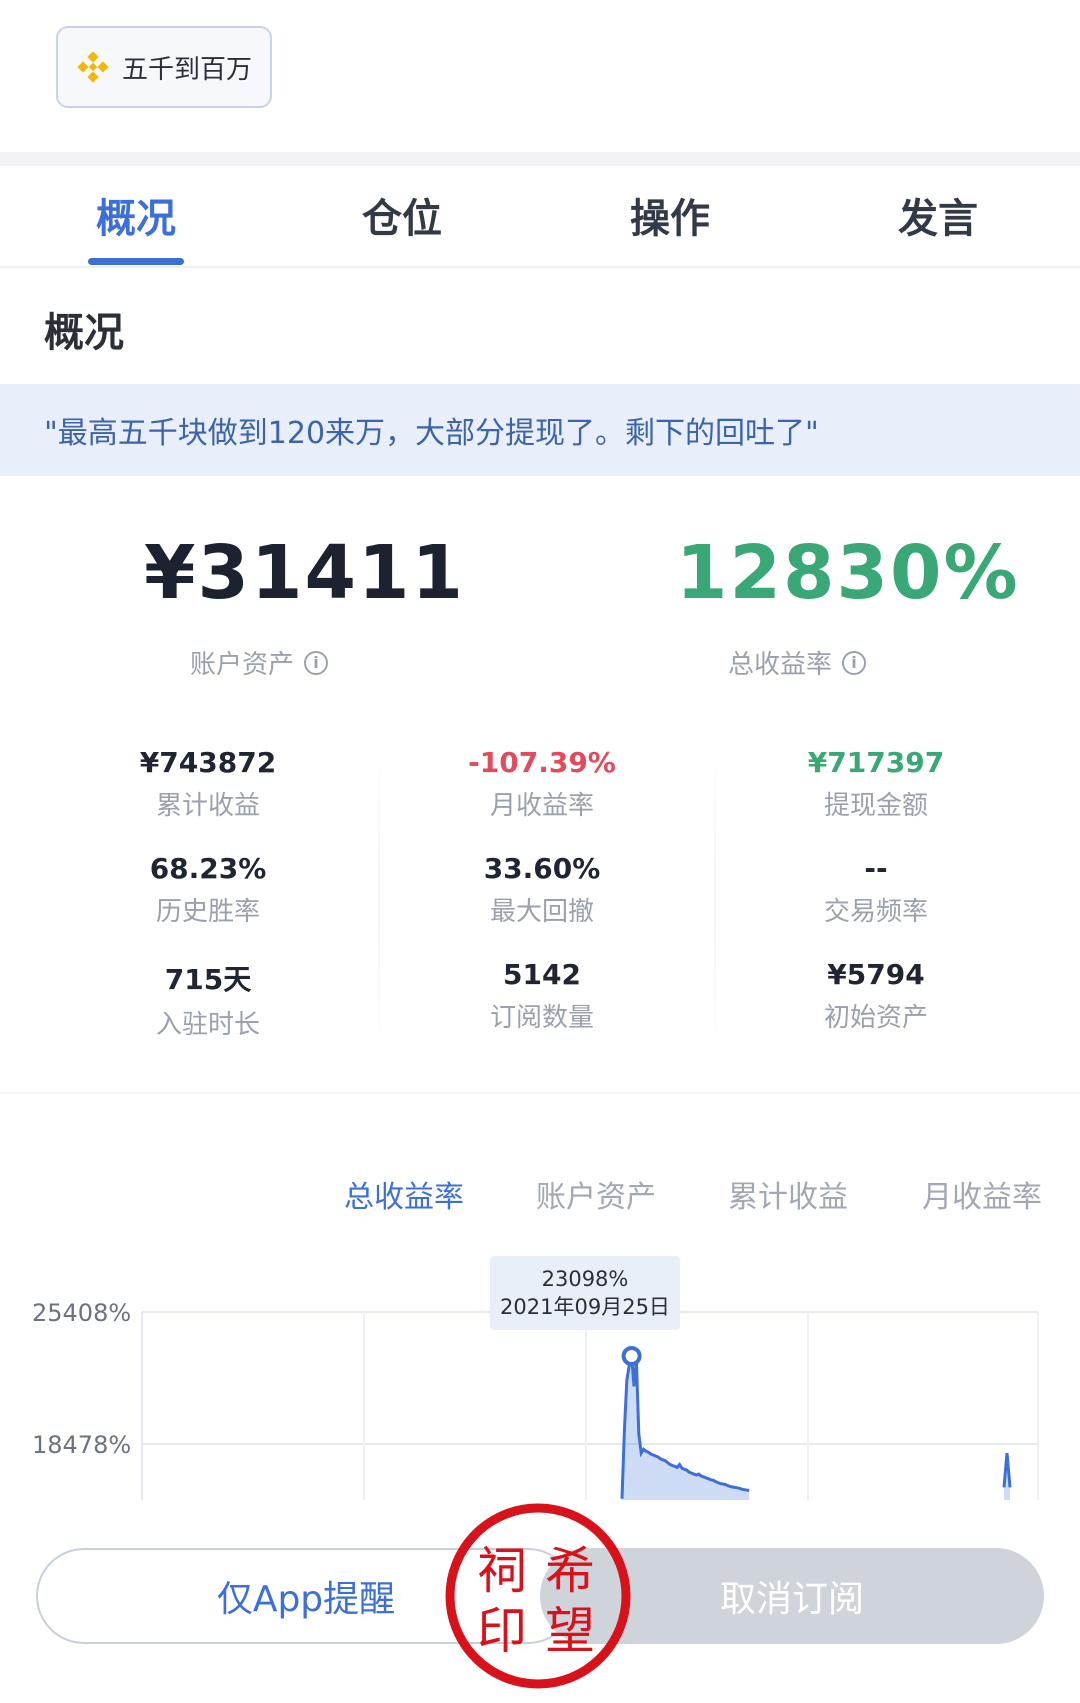  I want to click on stat-days-joined: 715天 入驻时长, so click(208, 999).